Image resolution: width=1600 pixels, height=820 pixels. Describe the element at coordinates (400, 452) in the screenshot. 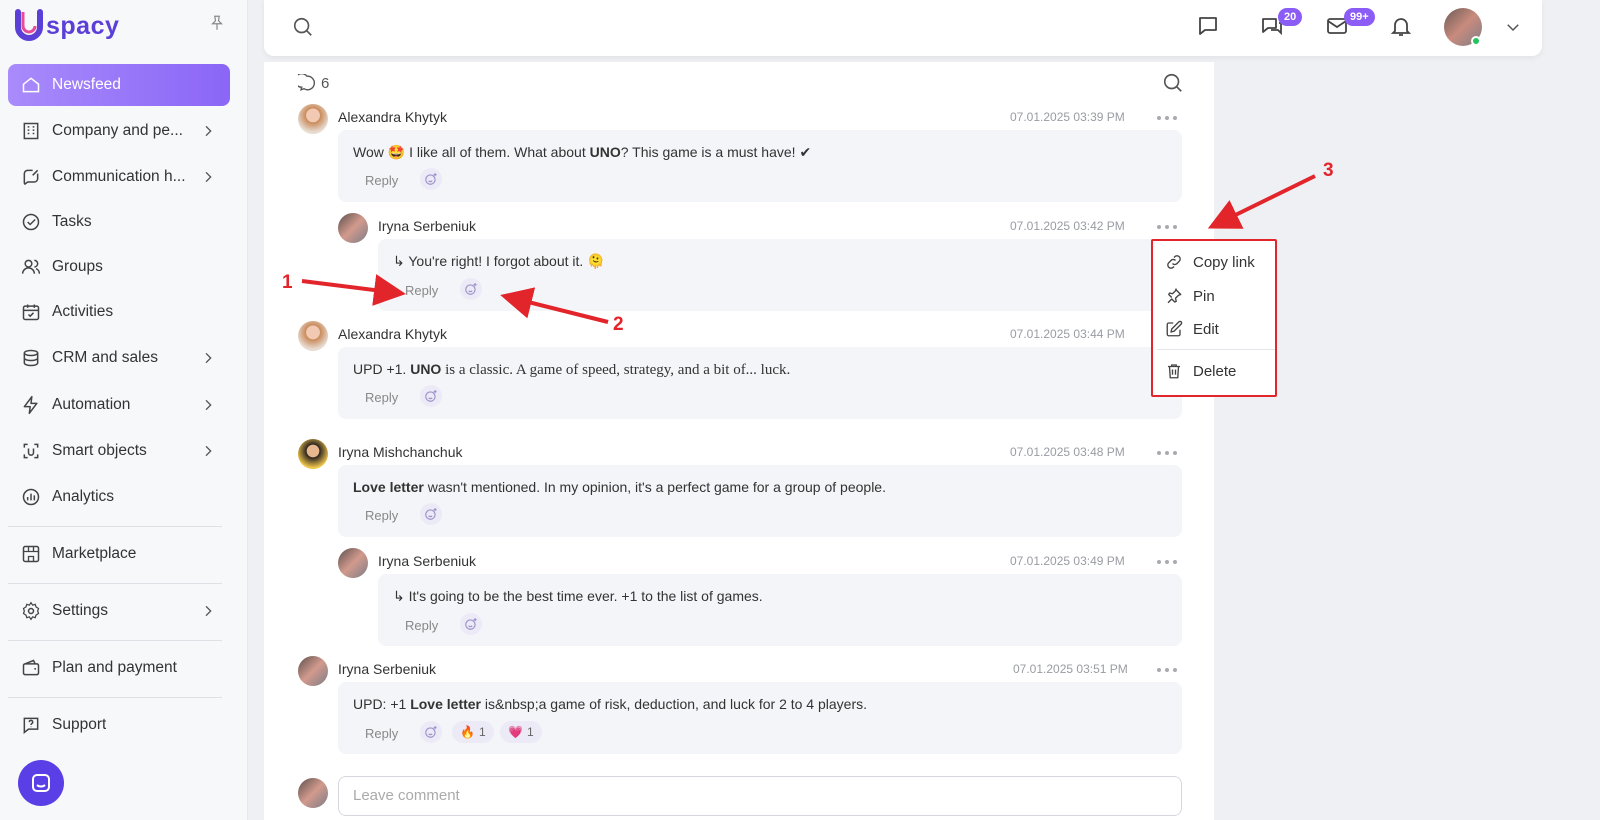

I see `comment-author: Iryna Mishchanchuk` at that location.